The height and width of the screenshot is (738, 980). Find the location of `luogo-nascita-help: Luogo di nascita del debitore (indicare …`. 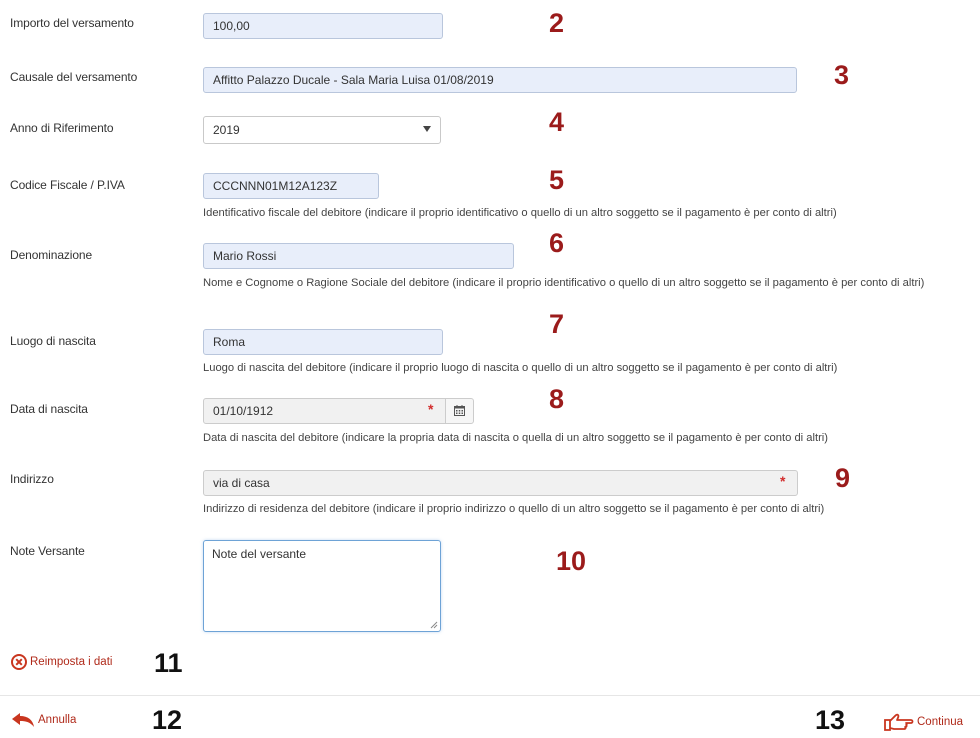

luogo-nascita-help: Luogo di nascita del debitore (indicare … is located at coordinates (520, 368).